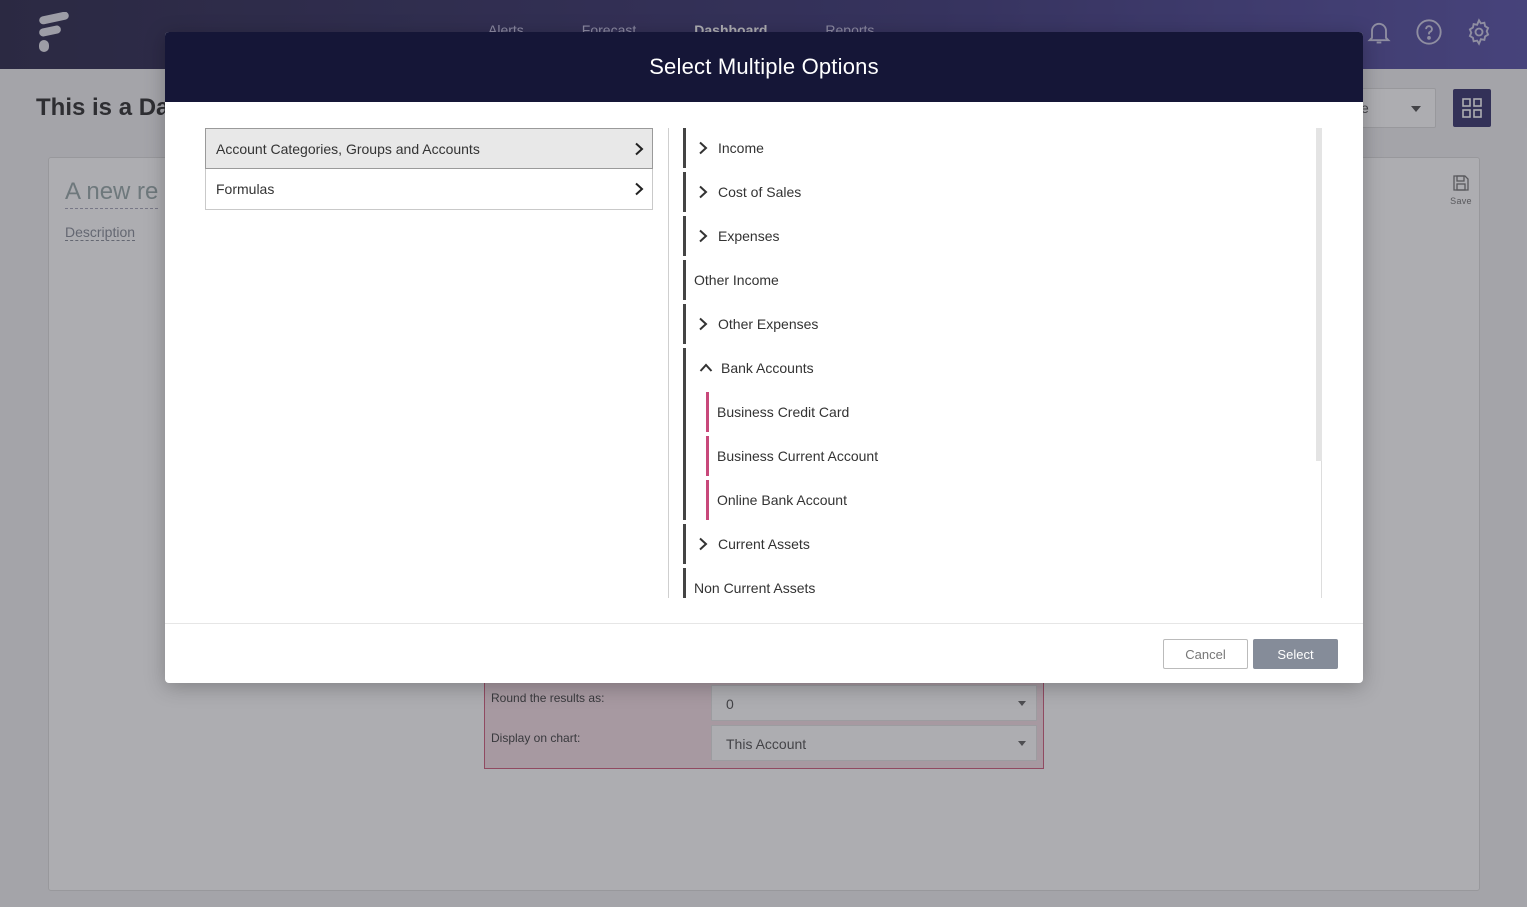  Describe the element at coordinates (1000, 148) in the screenshot. I see `tree-item-income: Income` at that location.